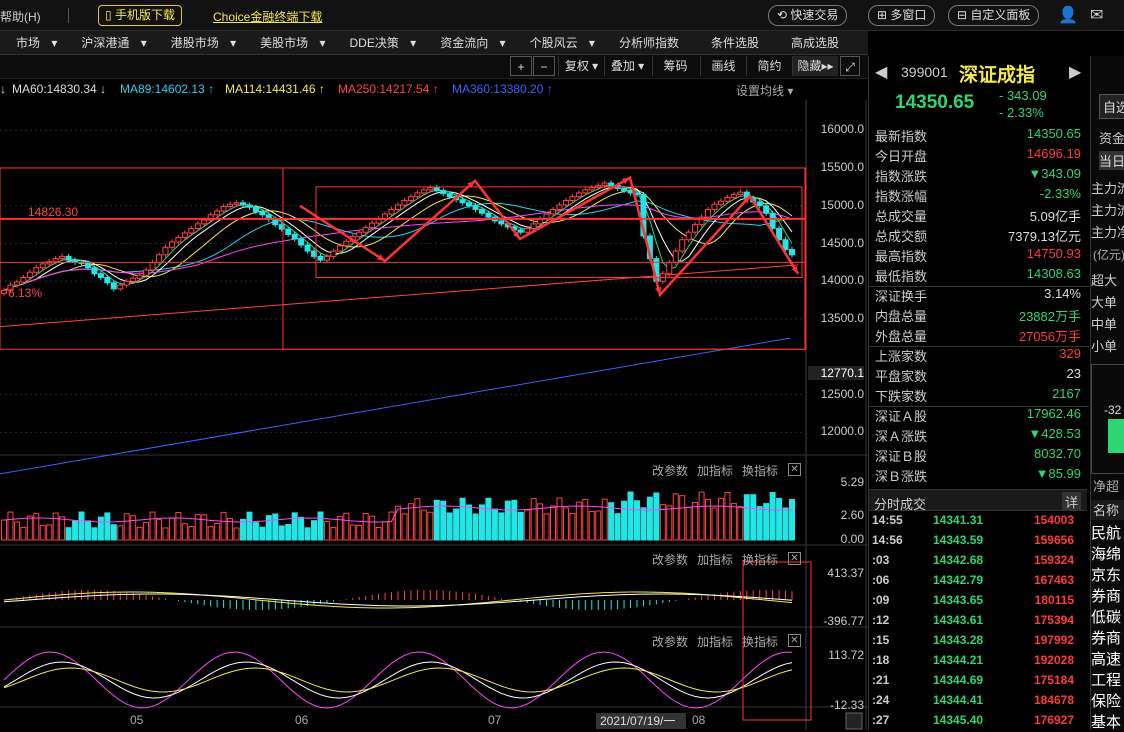 This screenshot has width=1124, height=732. What do you see at coordinates (808, 15) in the screenshot?
I see `quick-trade-button: ⟲ 快速交易` at bounding box center [808, 15].